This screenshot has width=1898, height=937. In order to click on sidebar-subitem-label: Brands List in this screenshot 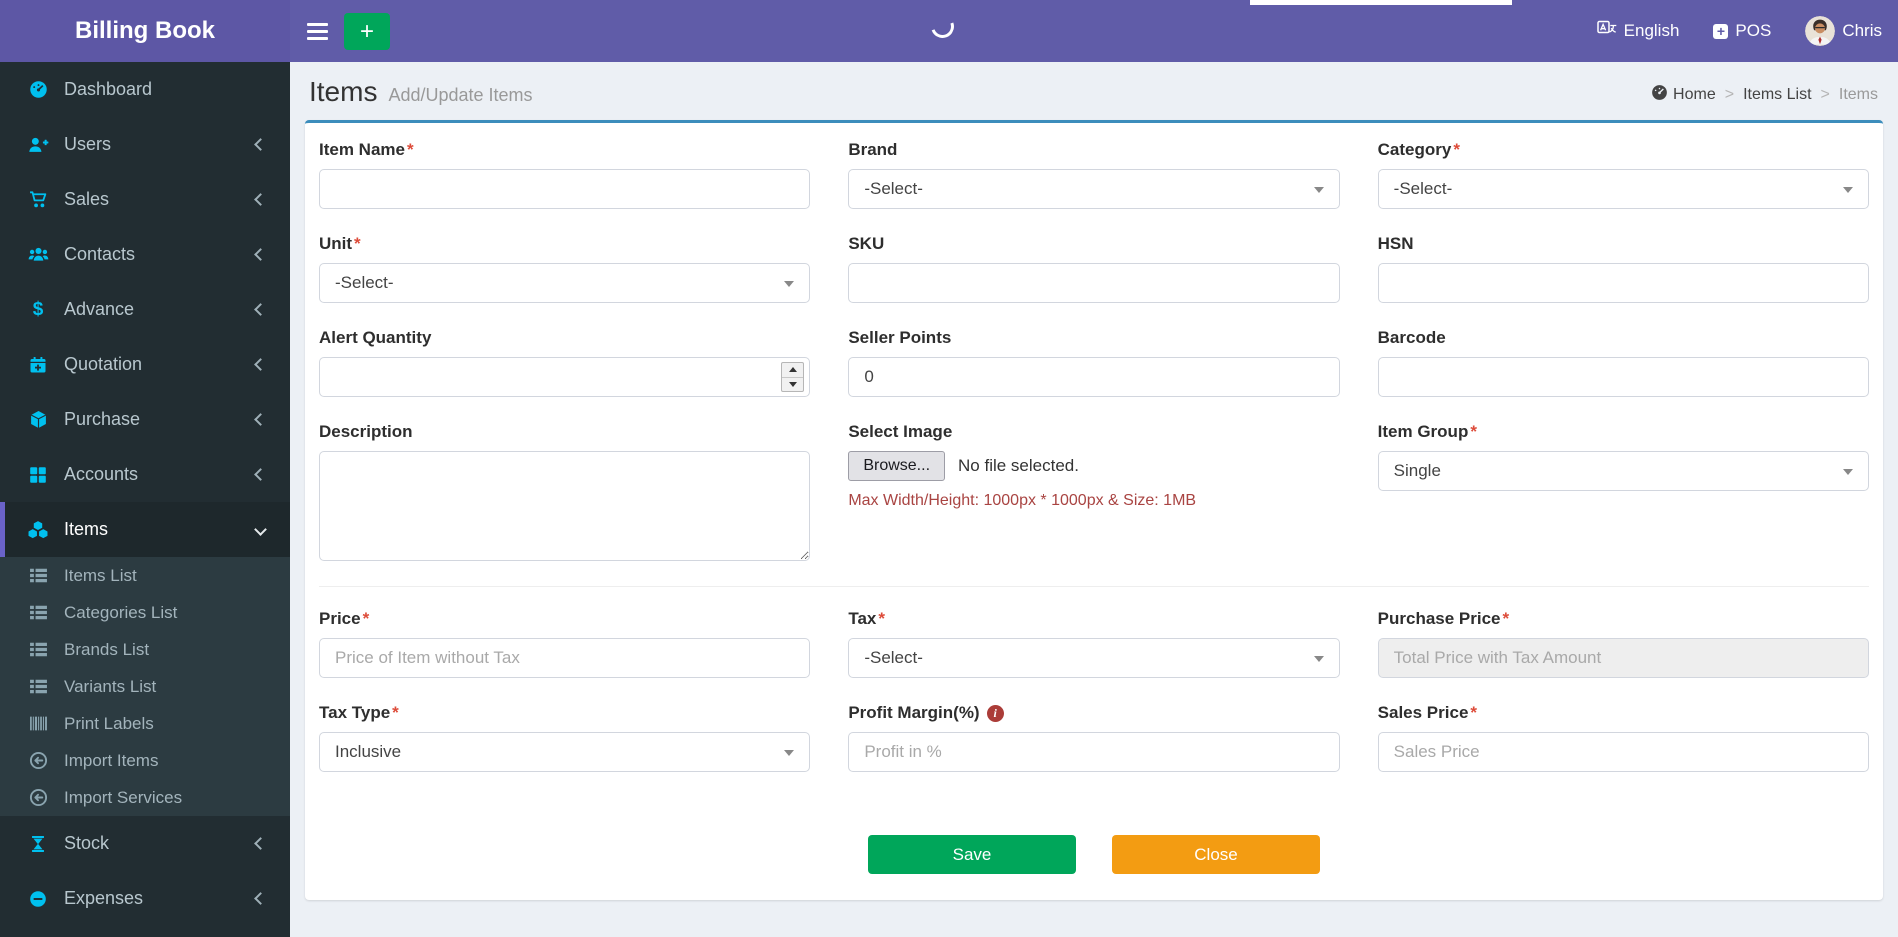, I will do `click(107, 649)`.